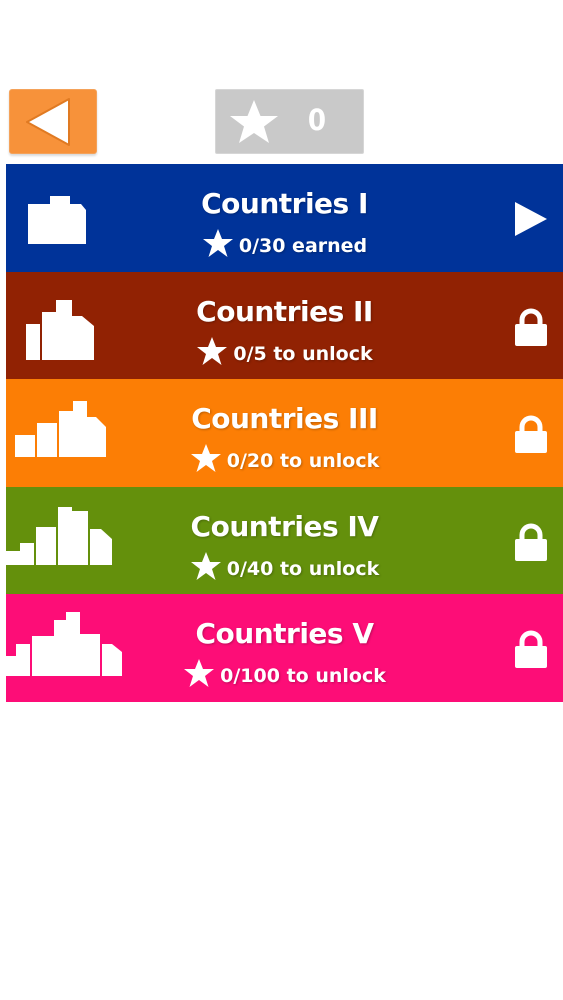  I want to click on level-title: Countries I, so click(284, 203).